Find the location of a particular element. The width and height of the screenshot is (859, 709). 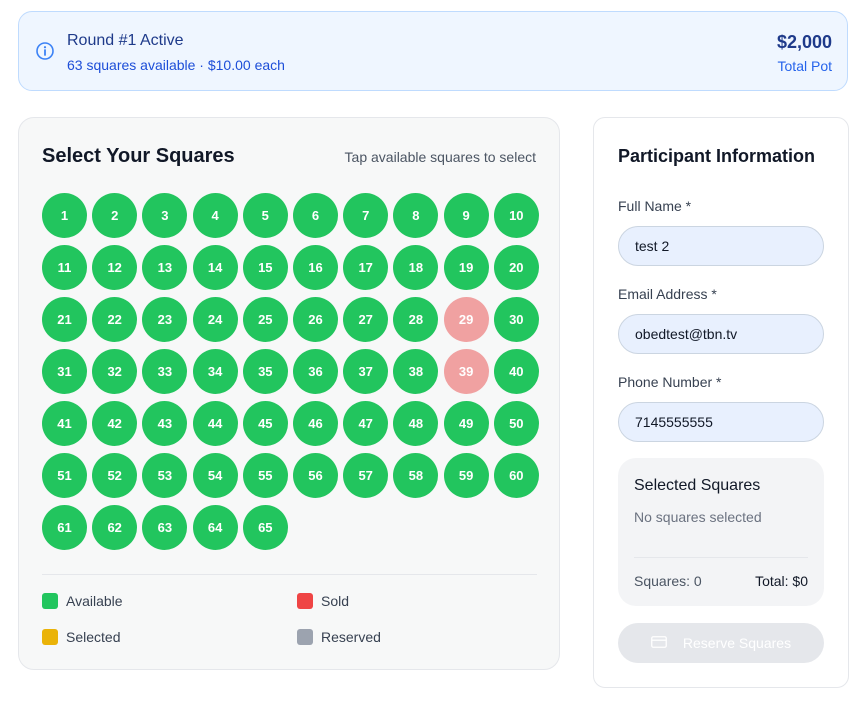

full-name-input is located at coordinates (721, 246).